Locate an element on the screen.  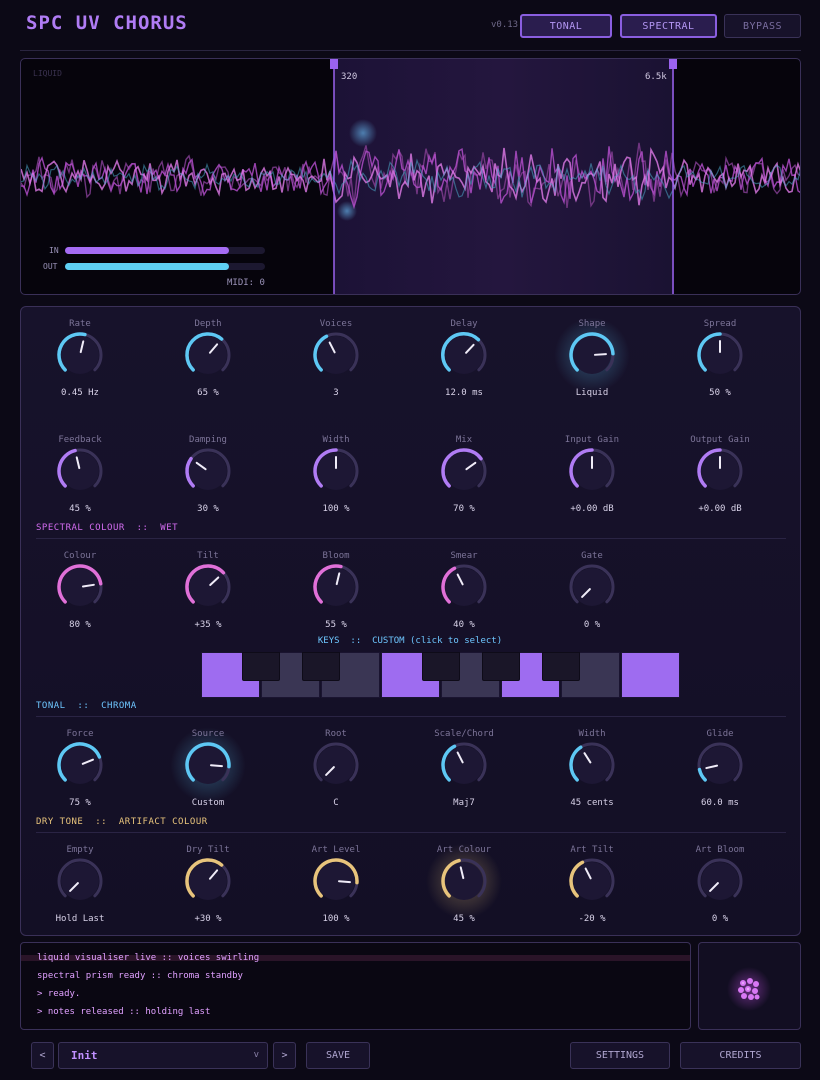
knob-value: +0.00 dB is located at coordinates (592, 509).